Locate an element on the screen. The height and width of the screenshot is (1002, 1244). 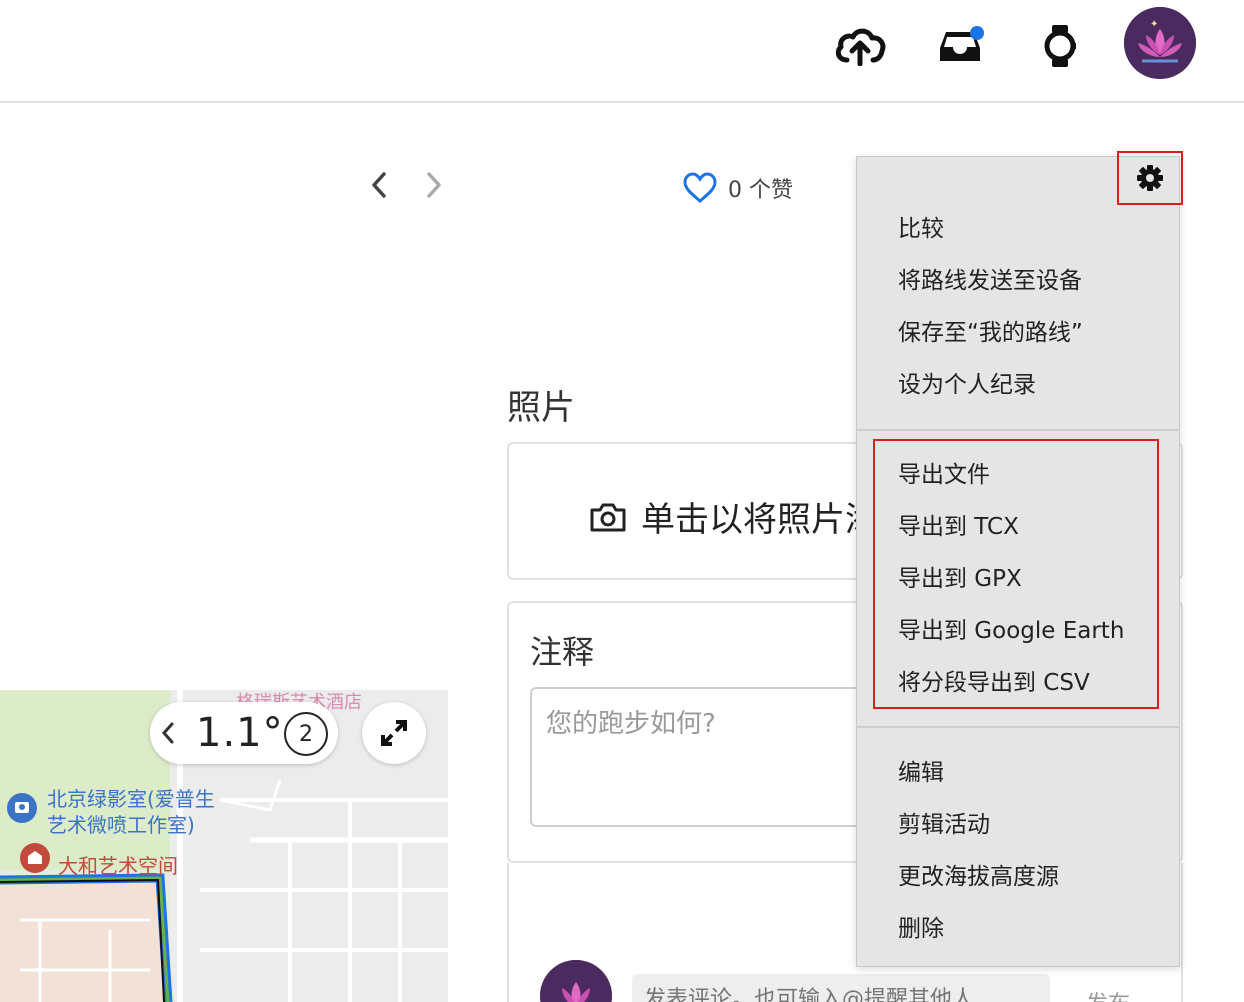
menu-item-export-splits-csv: 将分段导出到 CSV is located at coordinates (994, 683).